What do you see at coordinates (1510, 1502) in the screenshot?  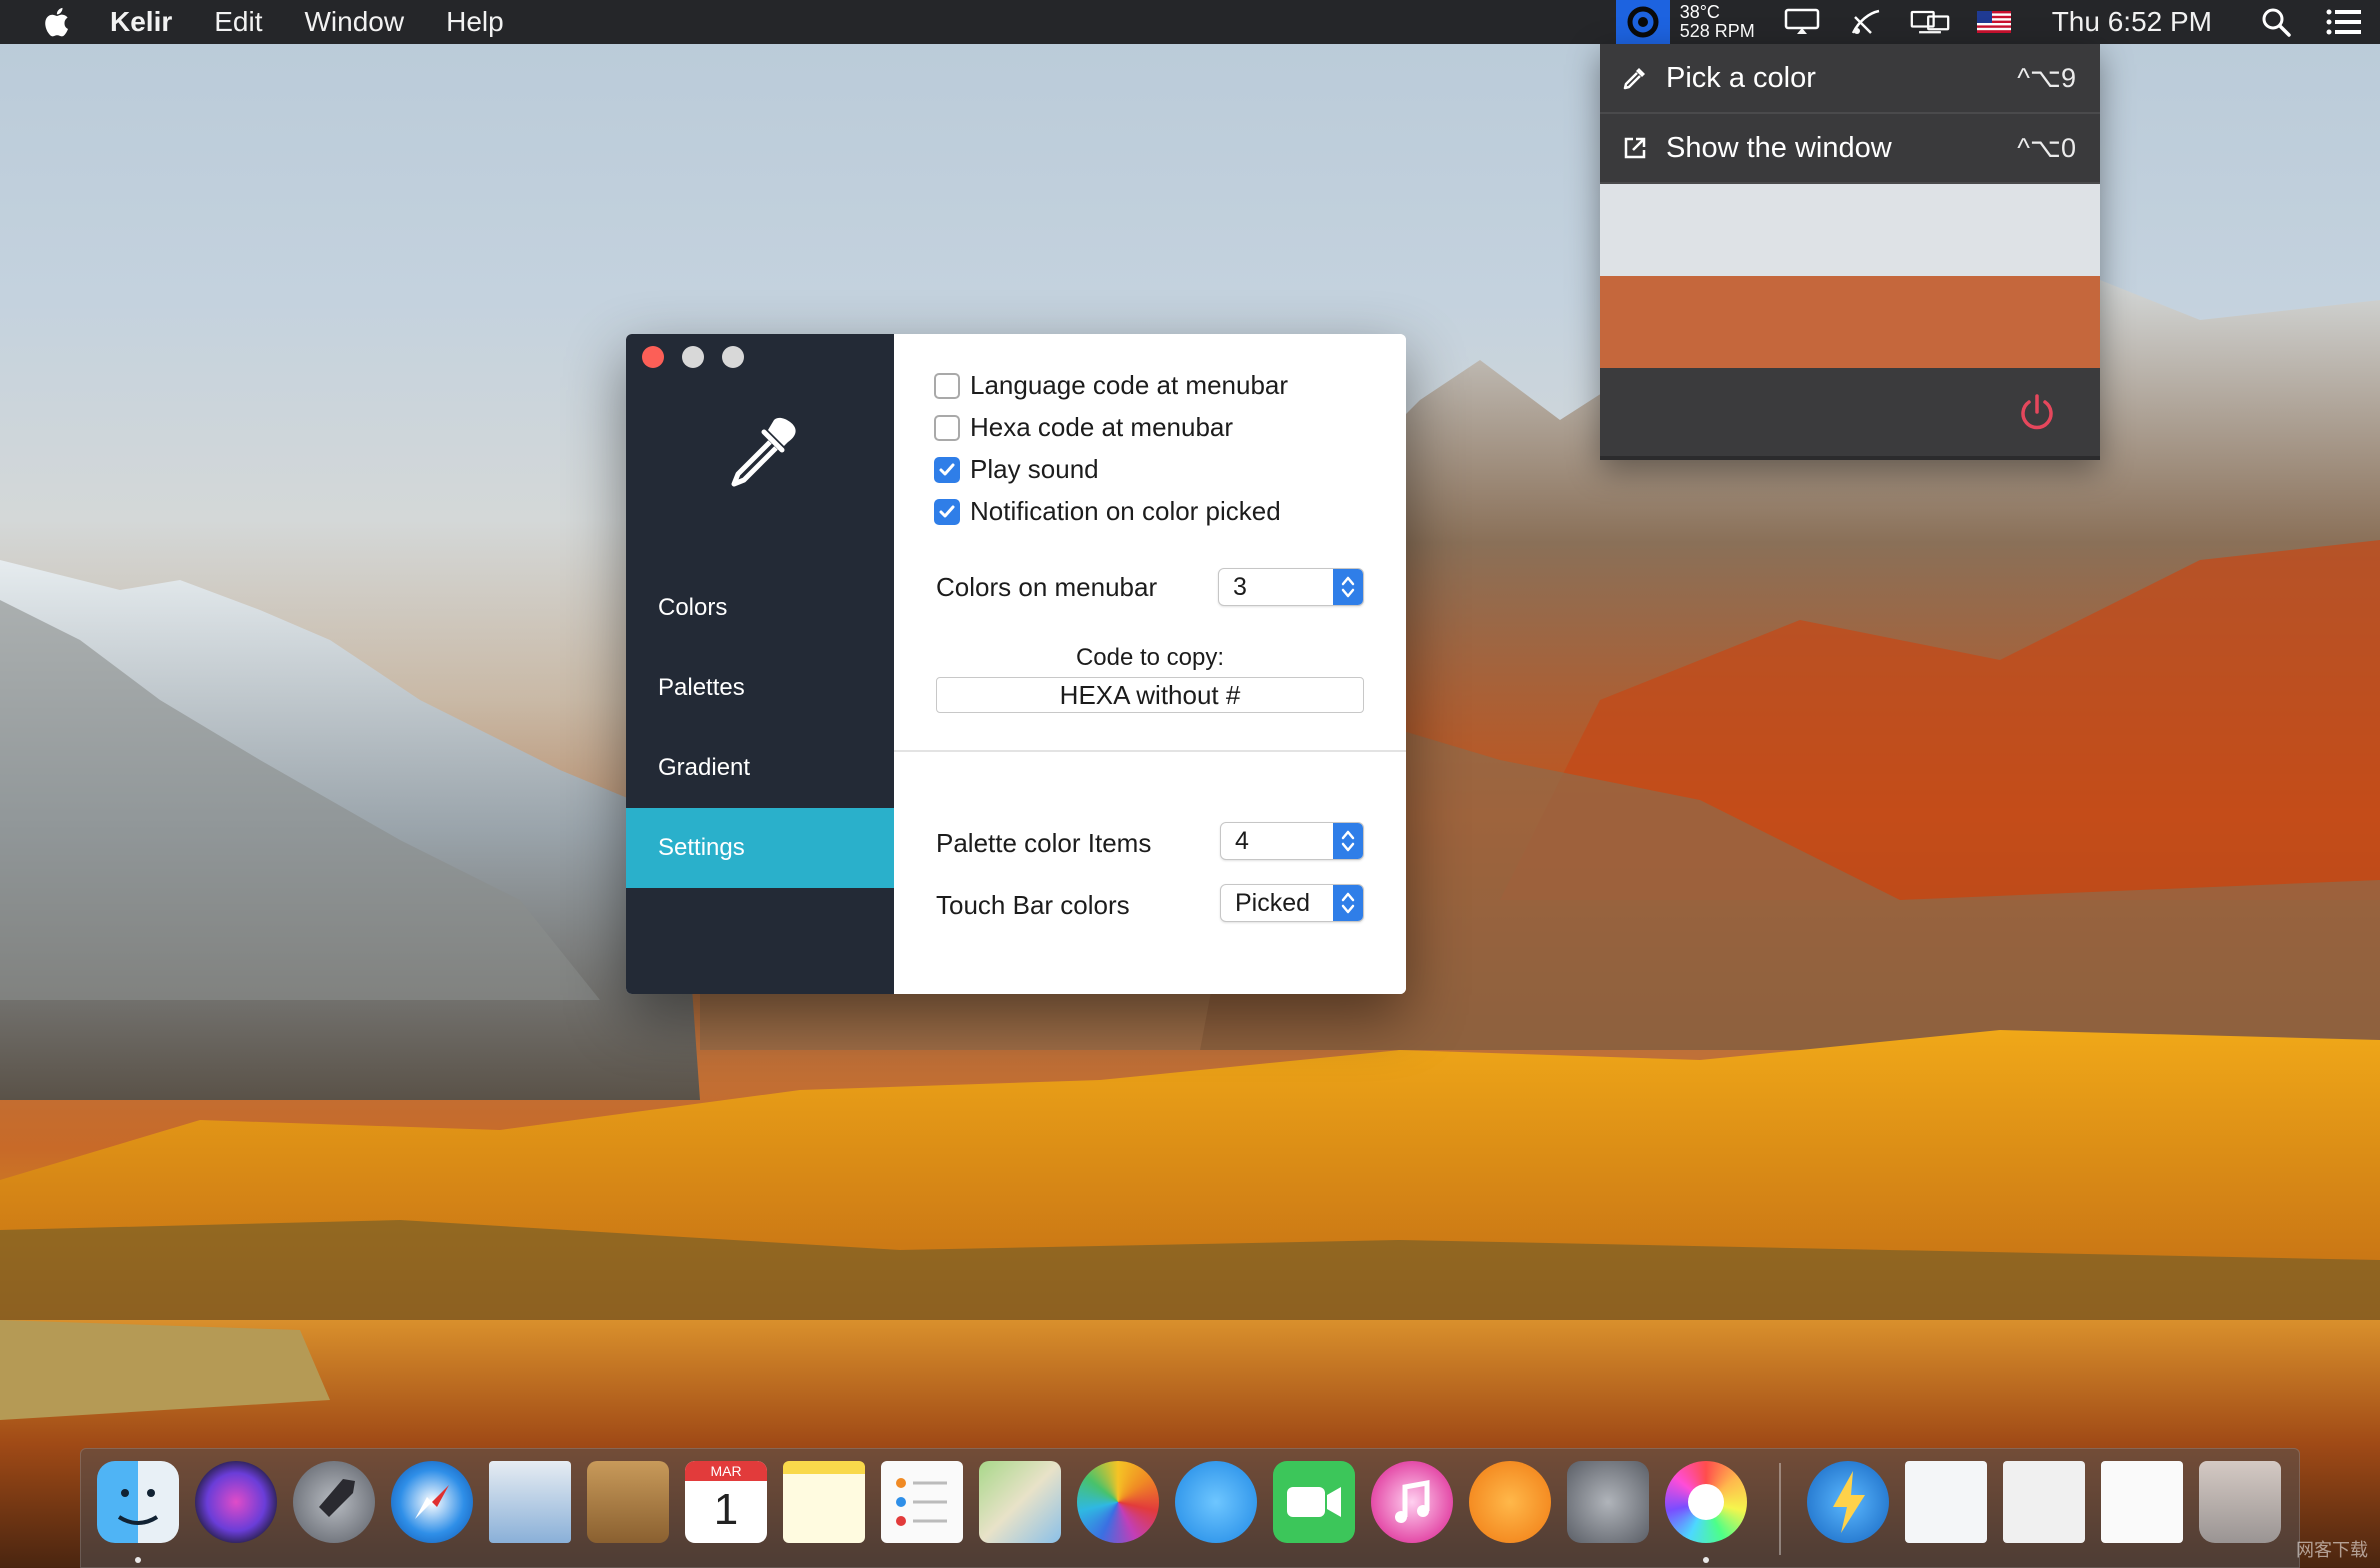 I see `ibooks-dock-icon` at bounding box center [1510, 1502].